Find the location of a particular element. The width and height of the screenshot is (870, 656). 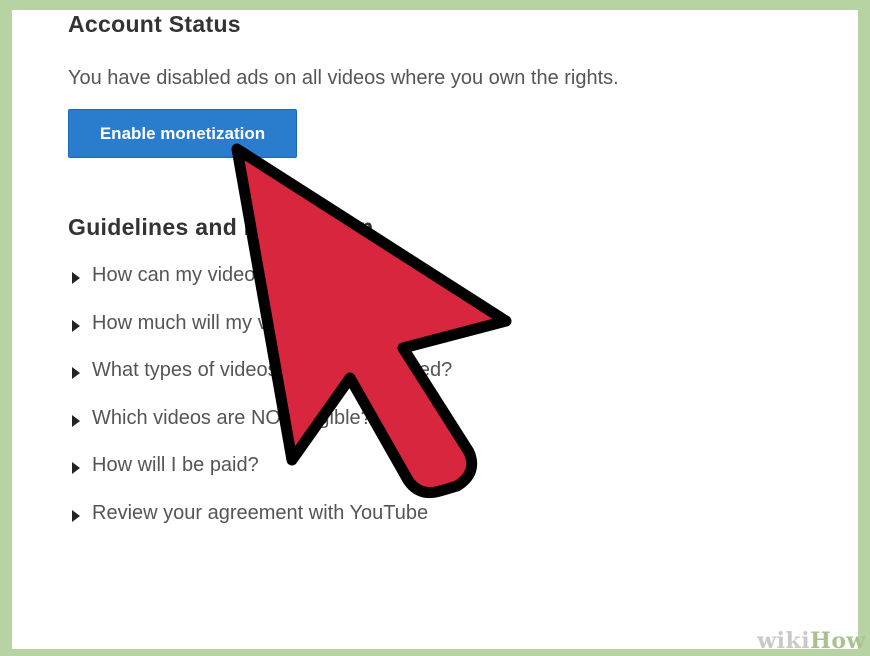

enable-monetization-button: Enable monetization is located at coordinates (182, 133).